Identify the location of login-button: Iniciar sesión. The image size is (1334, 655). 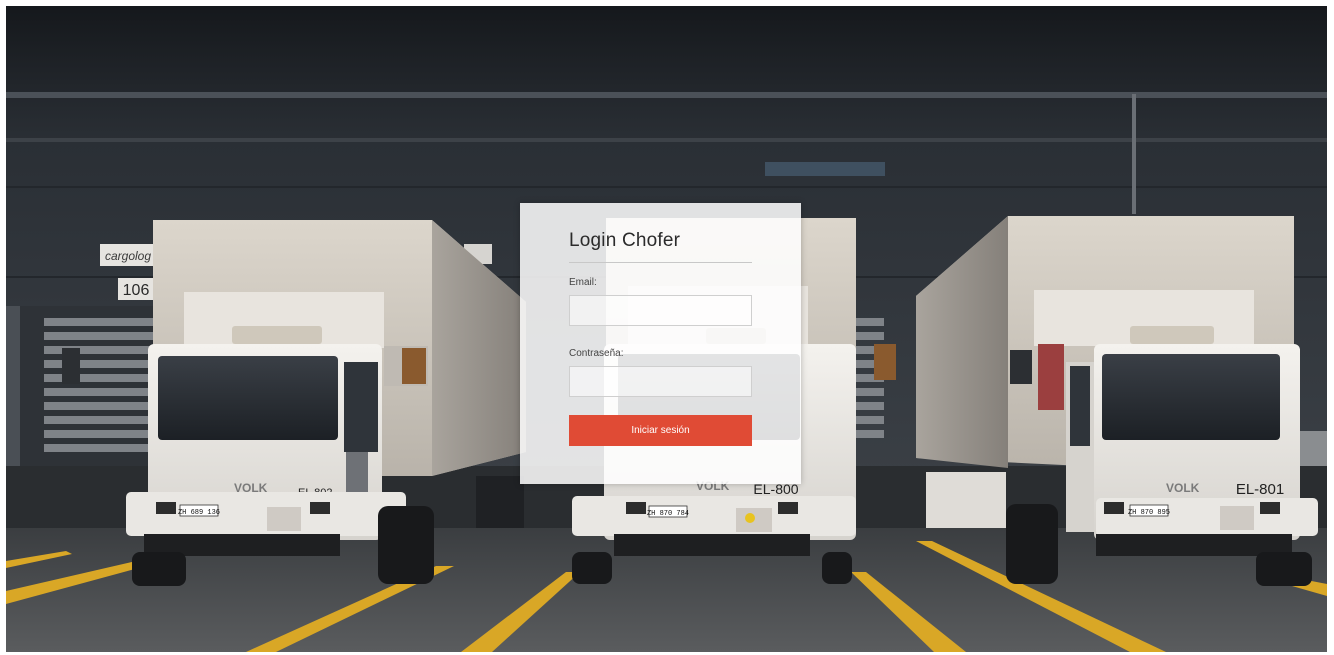
(660, 430).